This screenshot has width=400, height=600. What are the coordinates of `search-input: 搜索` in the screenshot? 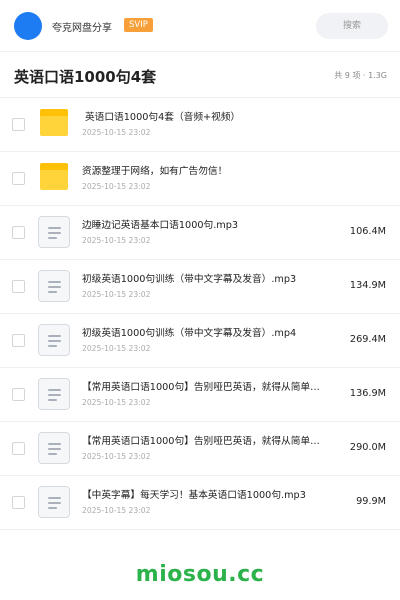 It's located at (352, 26).